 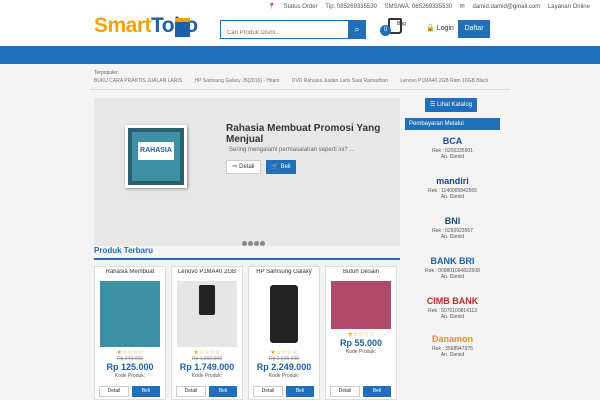 What do you see at coordinates (340, 81) in the screenshot?
I see `popular-item: DVD Rahasia Jualan Laris Saat Ramadhan` at bounding box center [340, 81].